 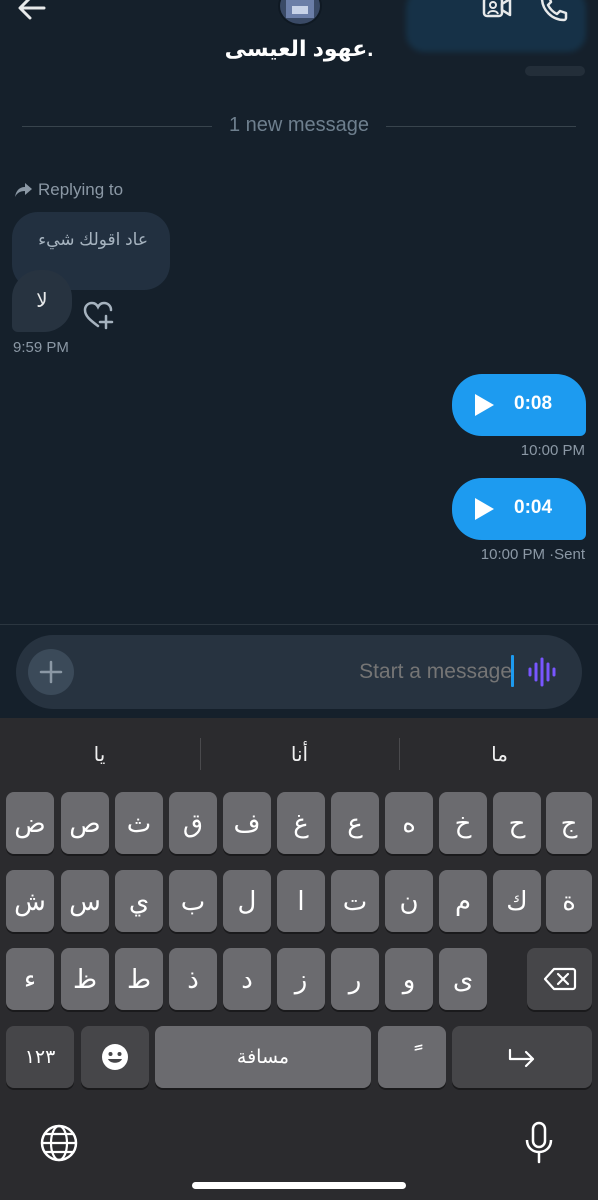 I want to click on key-dhal: ذ, so click(x=193, y=979).